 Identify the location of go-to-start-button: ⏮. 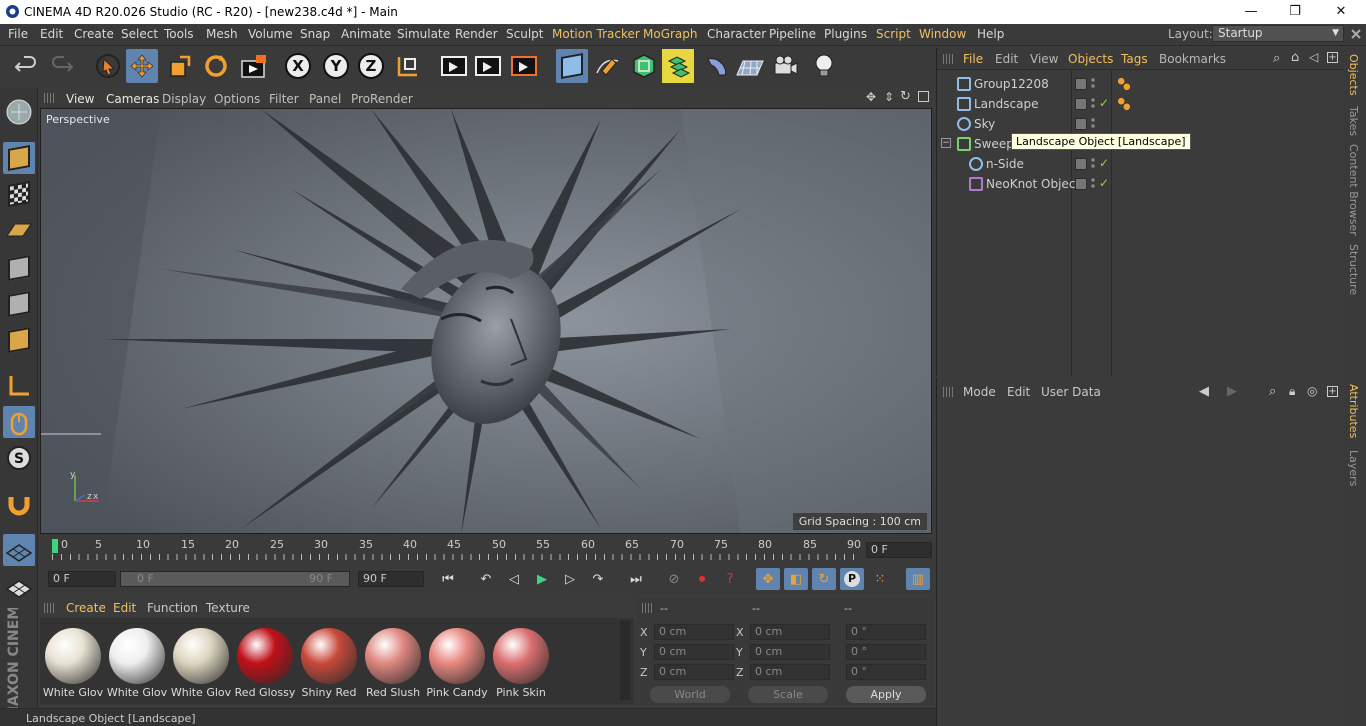
(448, 579).